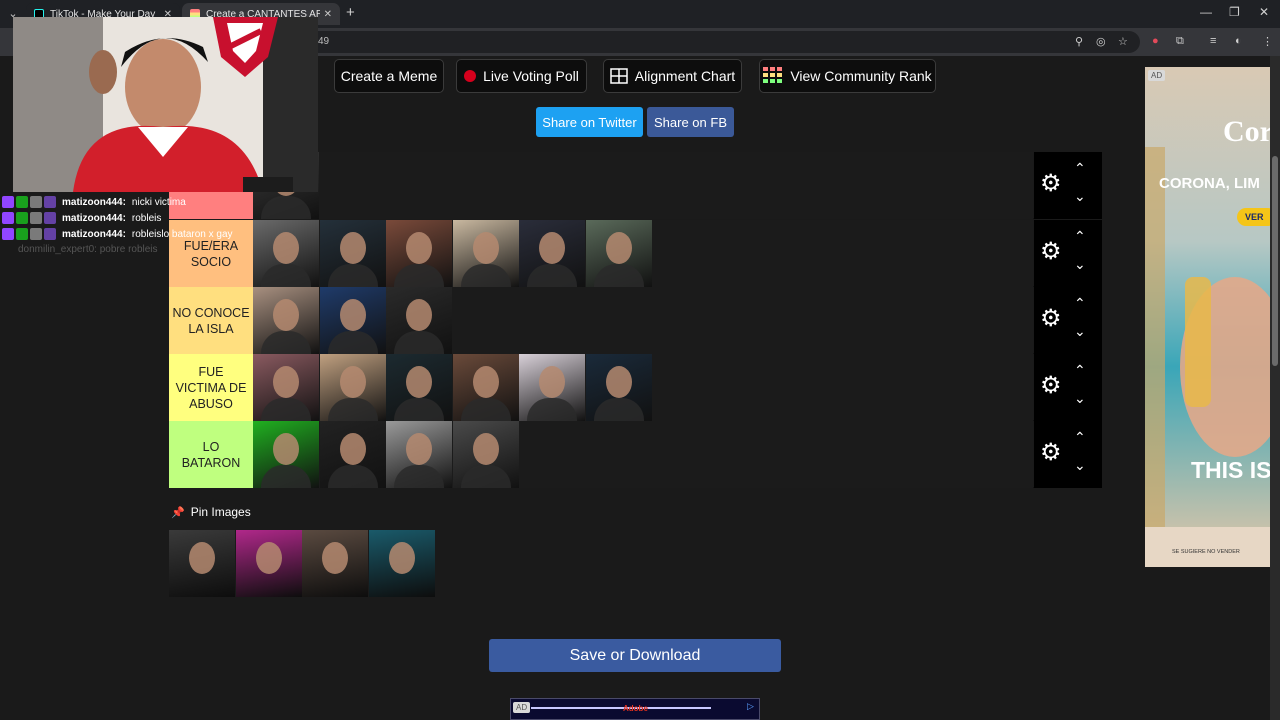  Describe the element at coordinates (1155, 41) in the screenshot. I see `extension-icon: ●` at that location.